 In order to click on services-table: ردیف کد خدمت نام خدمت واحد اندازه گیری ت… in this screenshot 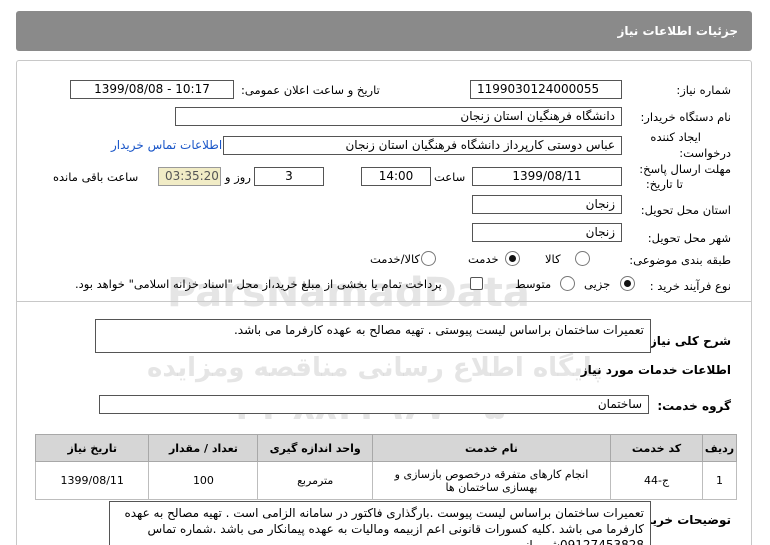, I will do `click(385, 467)`.